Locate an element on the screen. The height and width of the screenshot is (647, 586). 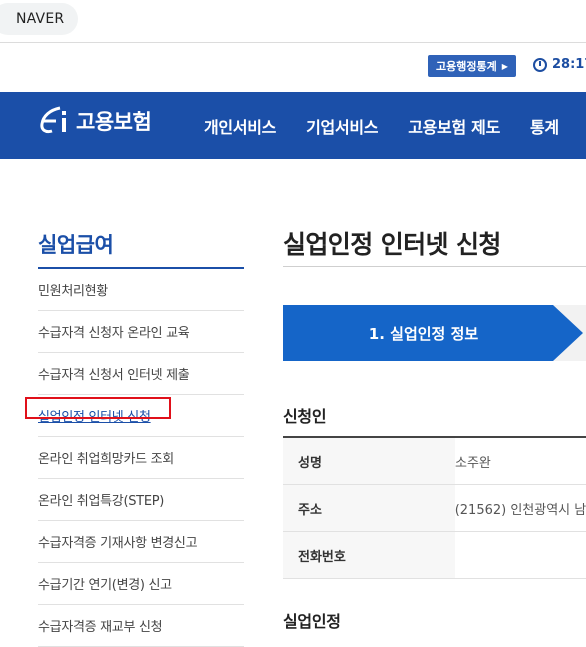
nav-insurance-system: 고용보험 제도 is located at coordinates (454, 126).